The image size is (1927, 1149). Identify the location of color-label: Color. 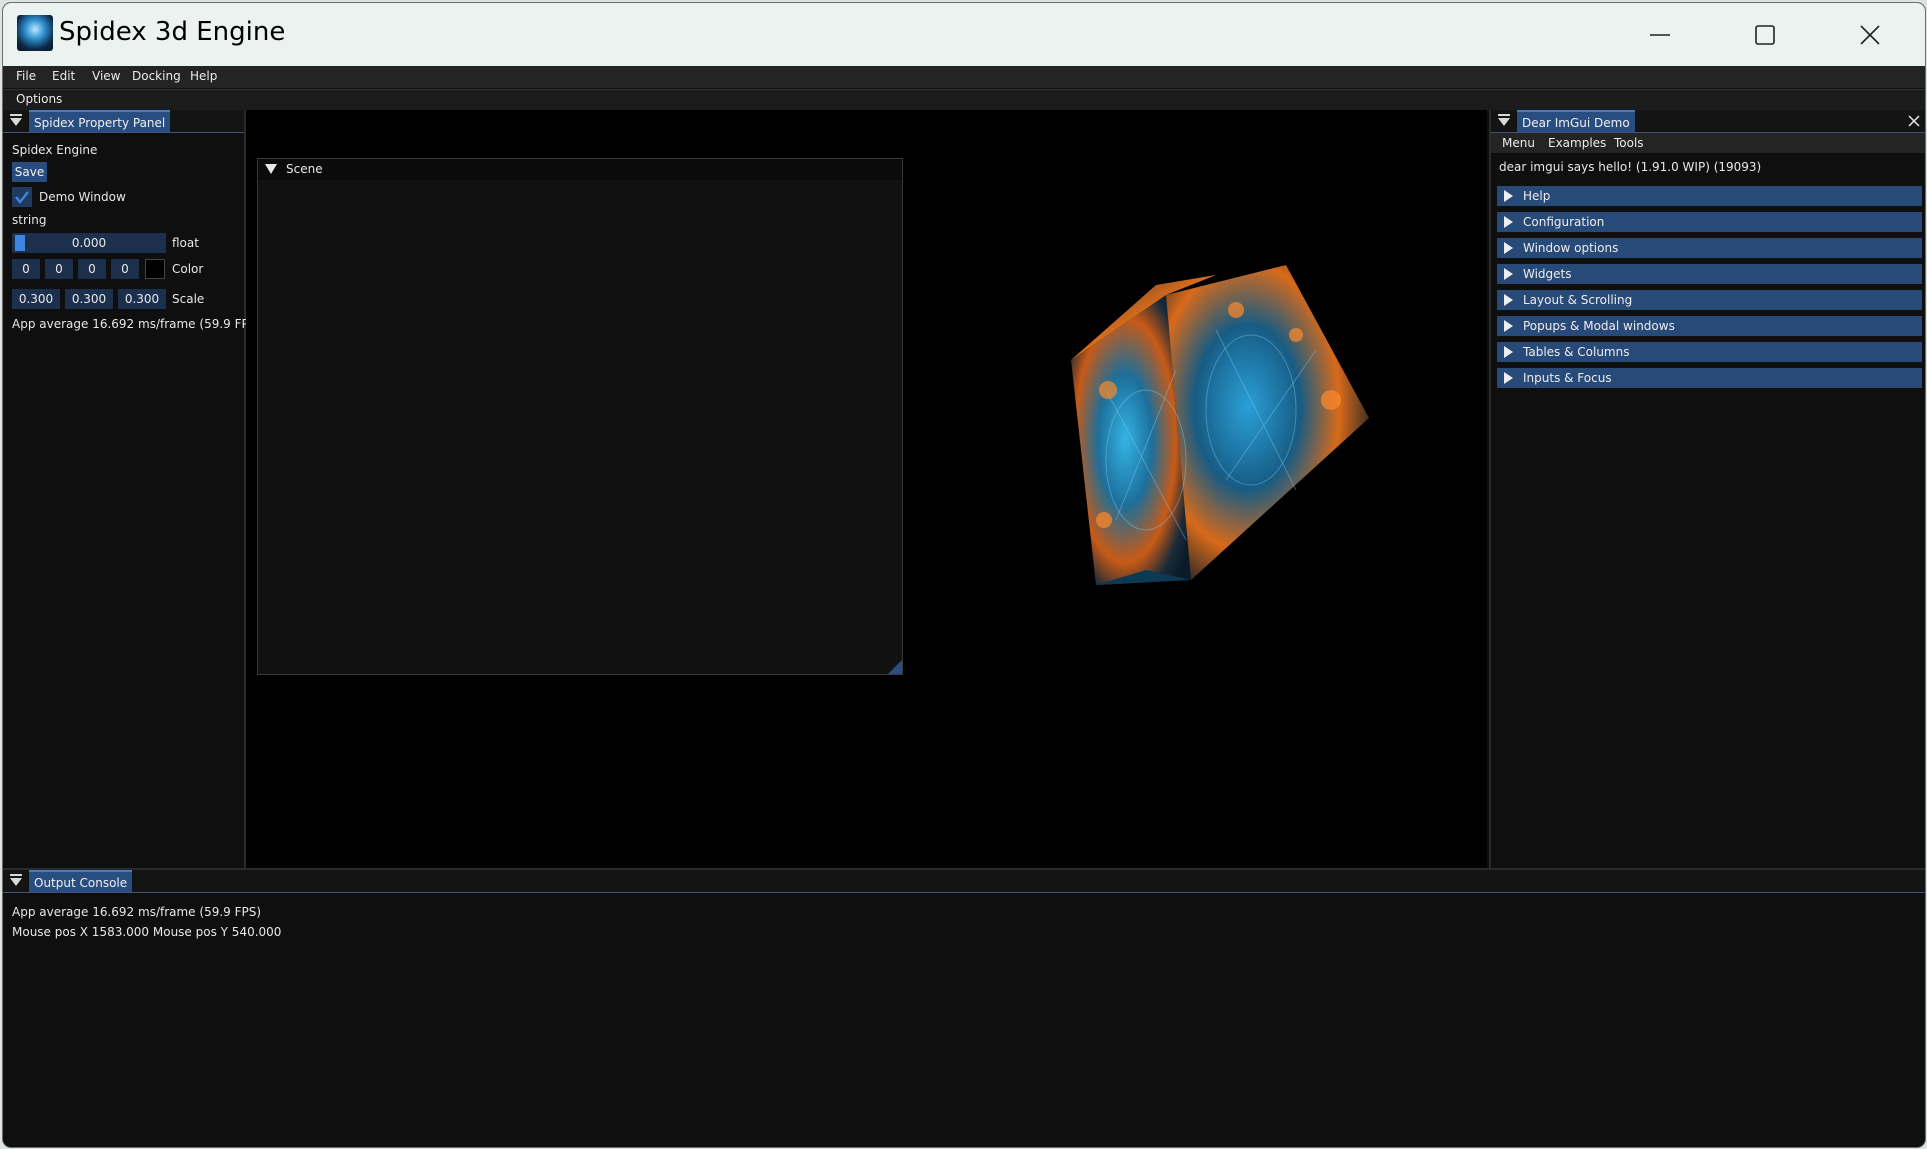
(188, 269).